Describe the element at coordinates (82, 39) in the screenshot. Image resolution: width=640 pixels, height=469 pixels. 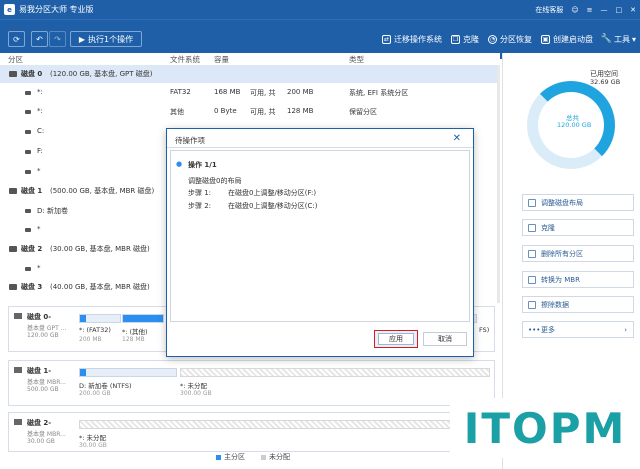
I see `play-icon: ▶` at that location.